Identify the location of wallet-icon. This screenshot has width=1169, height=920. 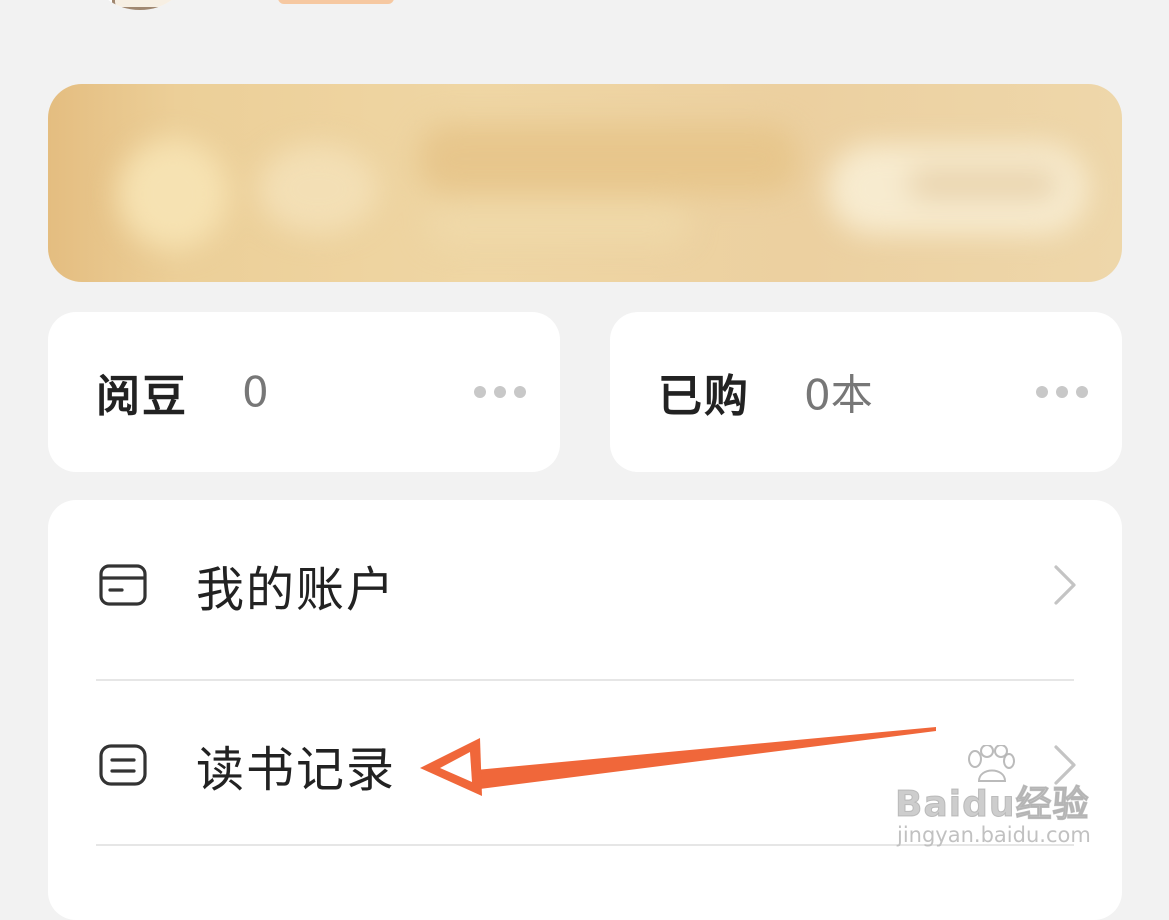
(123, 585).